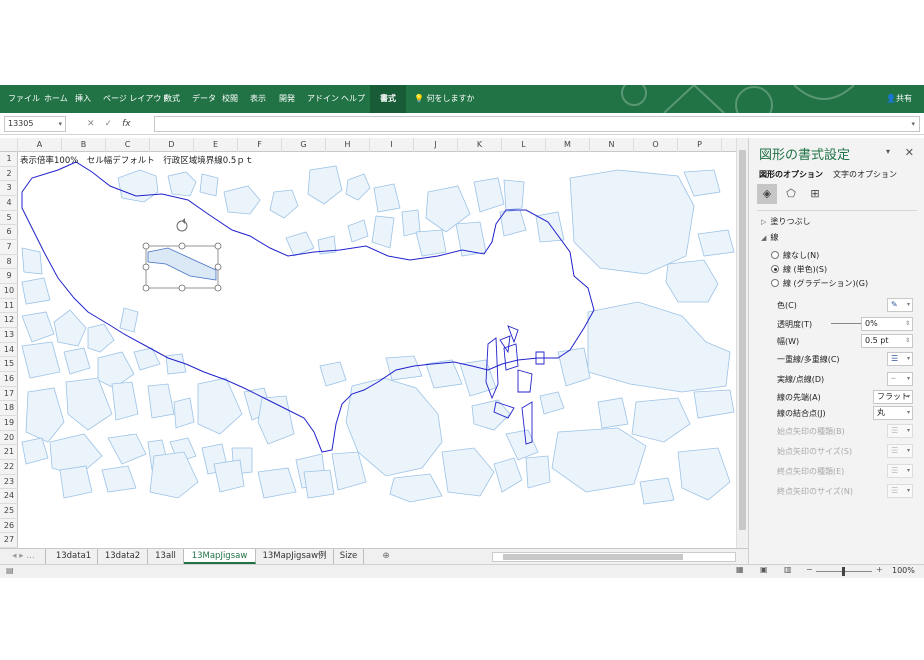 The height and width of the screenshot is (660, 924). I want to click on zoom-in-icon: +, so click(879, 569).